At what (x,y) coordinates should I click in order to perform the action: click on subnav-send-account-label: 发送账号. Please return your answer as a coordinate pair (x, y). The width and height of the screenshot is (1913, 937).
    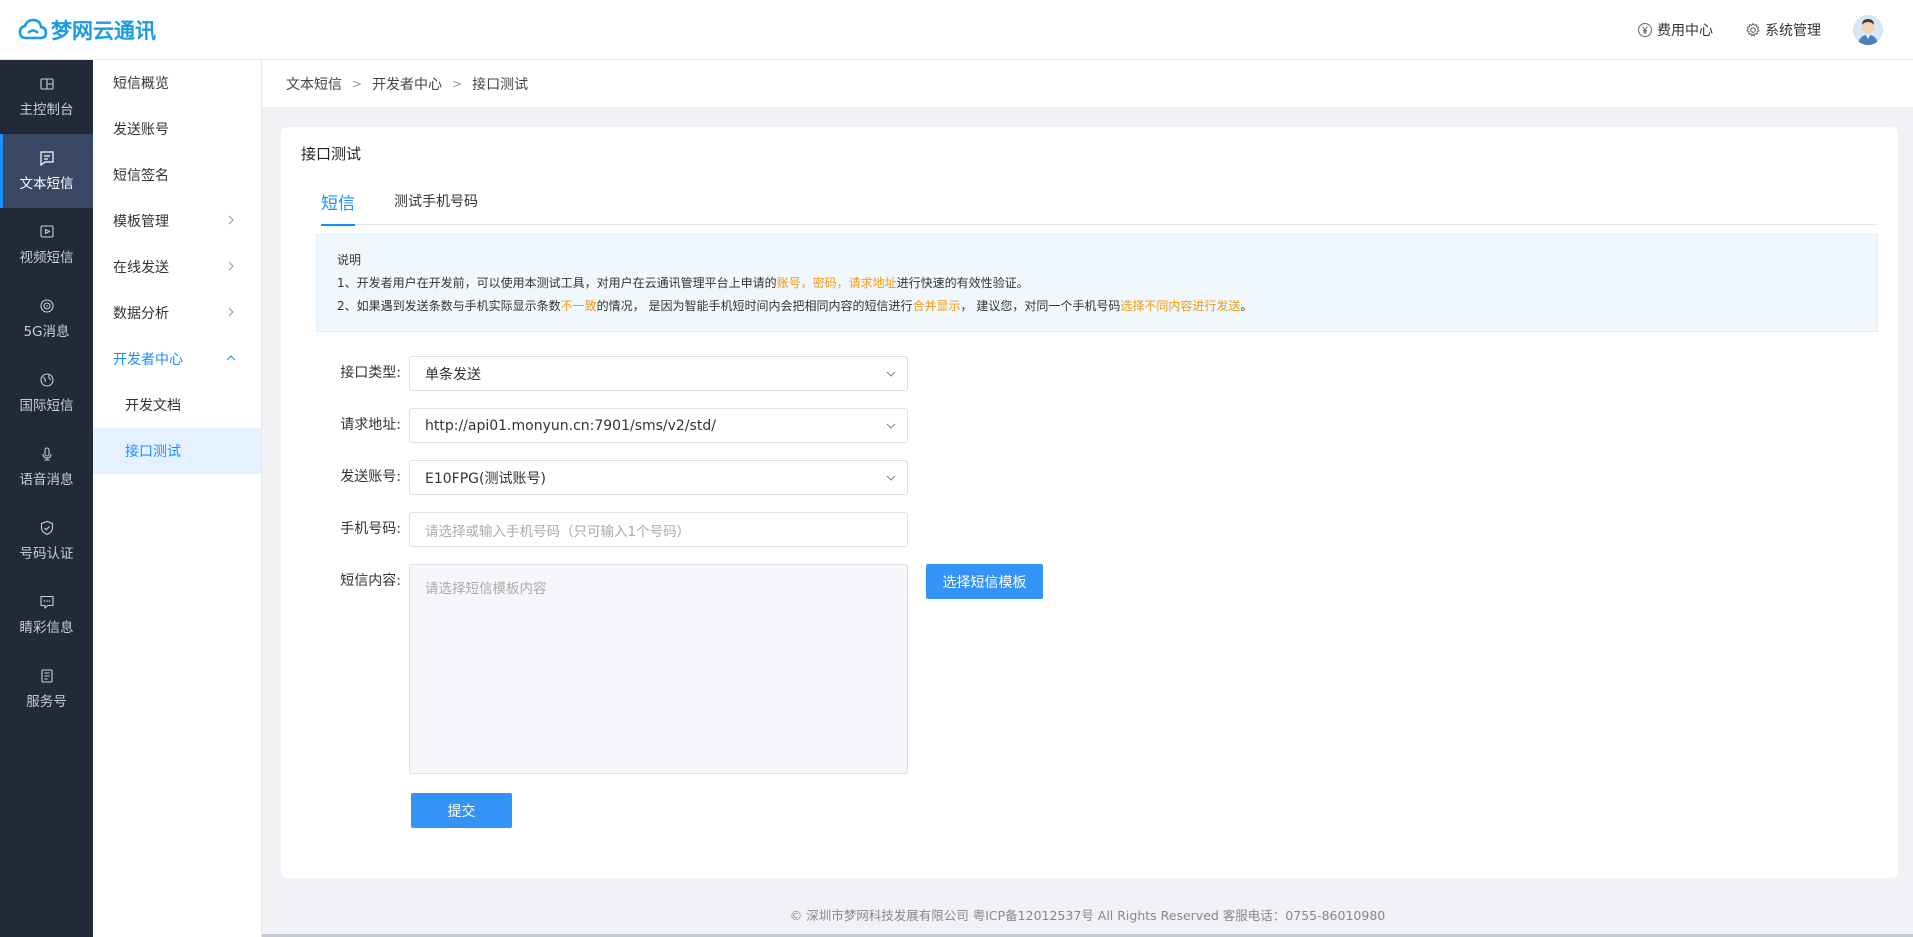
    Looking at the image, I should click on (141, 130).